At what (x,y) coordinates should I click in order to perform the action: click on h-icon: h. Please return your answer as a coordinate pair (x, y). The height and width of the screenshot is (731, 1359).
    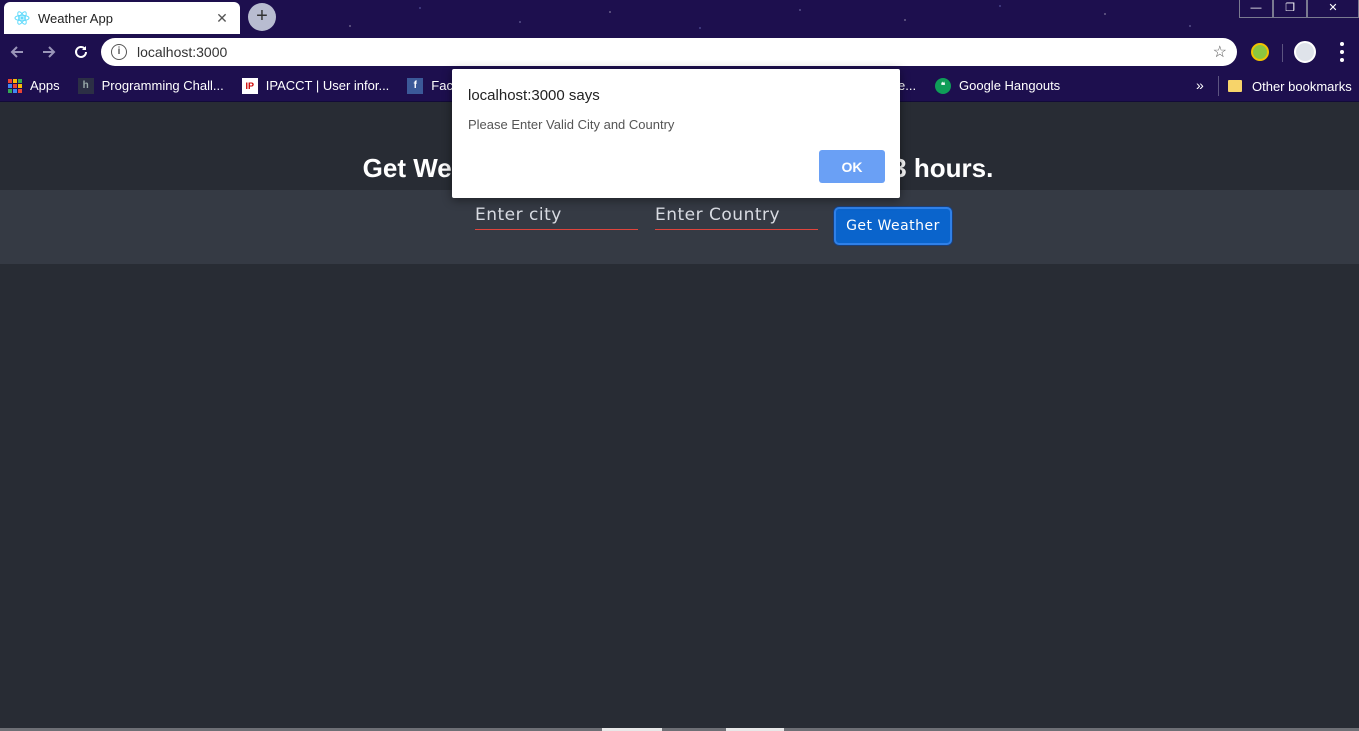
    Looking at the image, I should click on (85, 85).